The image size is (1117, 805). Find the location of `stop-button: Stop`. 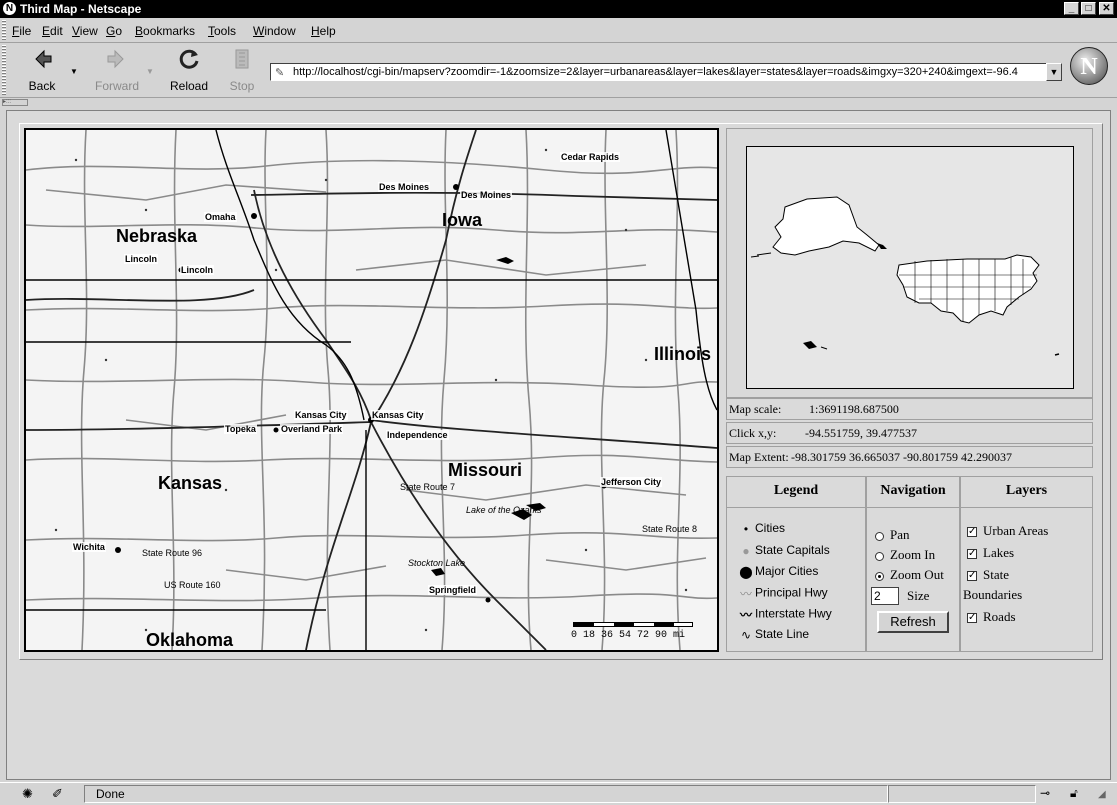

stop-button: Stop is located at coordinates (242, 71).